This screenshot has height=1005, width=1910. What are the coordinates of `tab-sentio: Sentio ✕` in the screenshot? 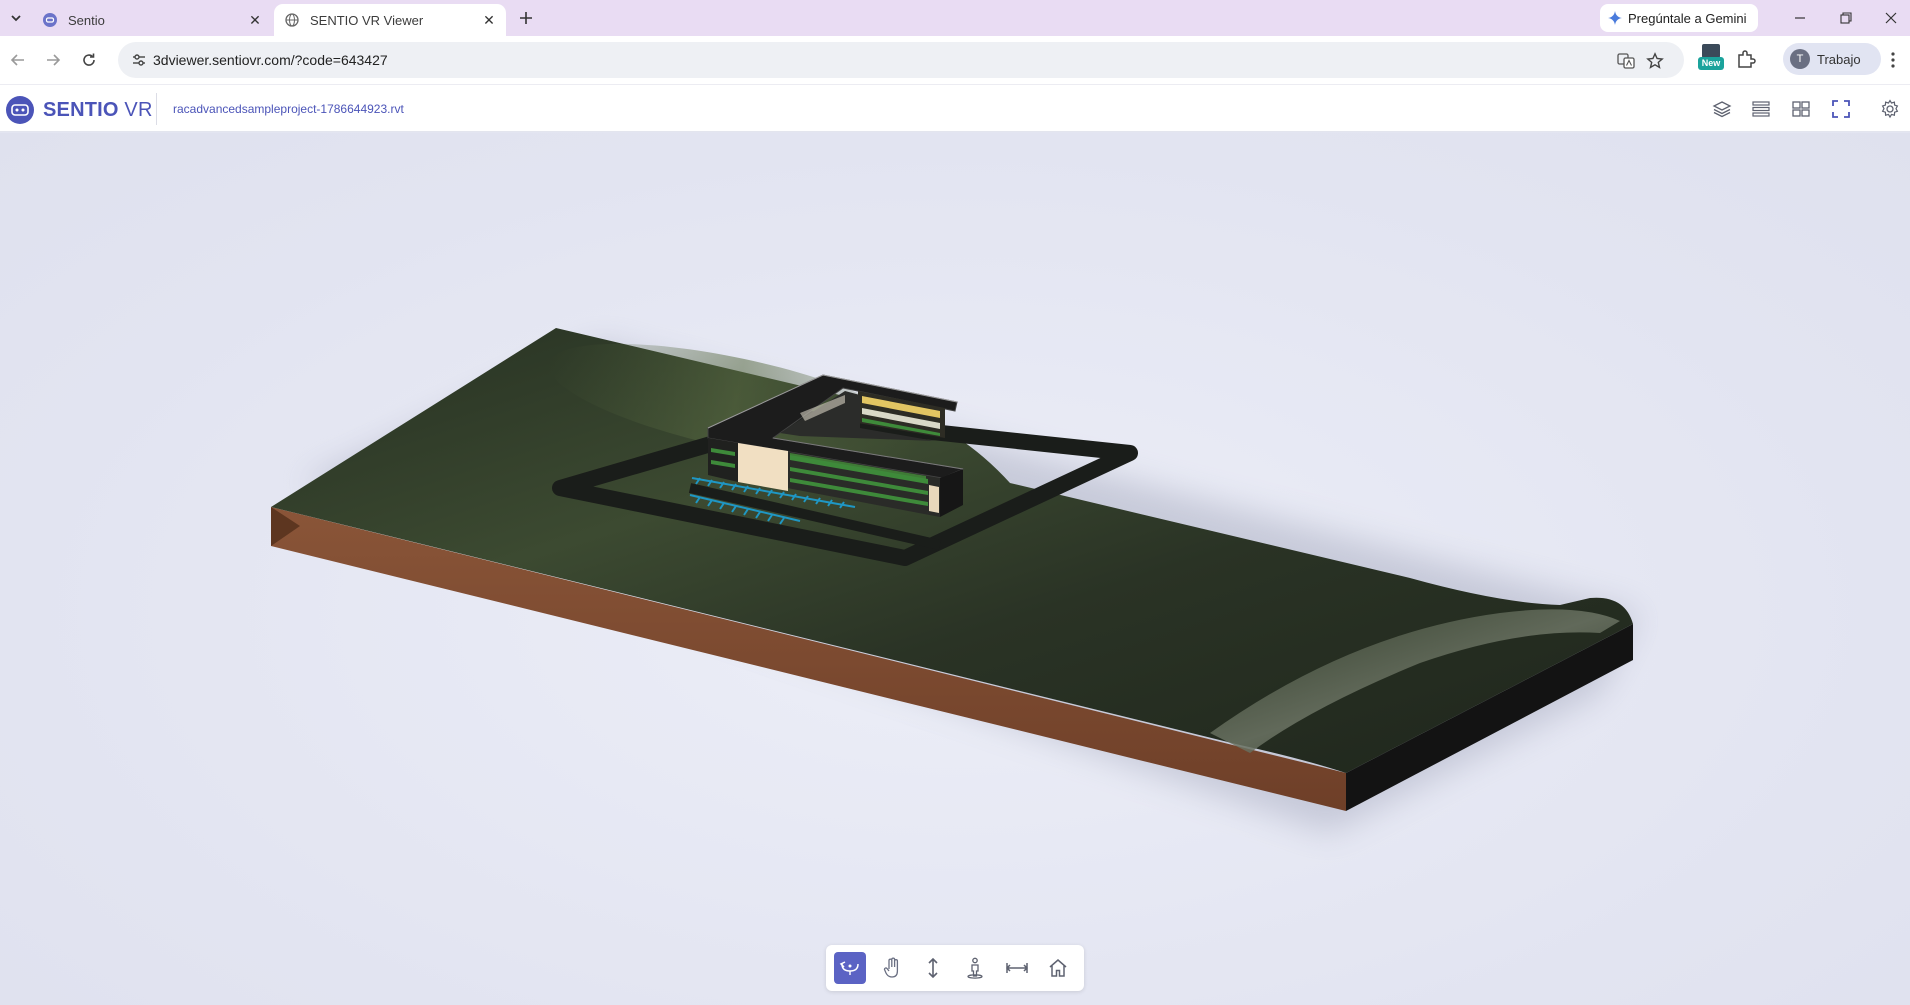 It's located at (152, 20).